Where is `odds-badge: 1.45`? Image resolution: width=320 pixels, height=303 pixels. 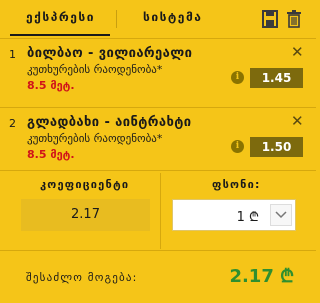 odds-badge: 1.45 is located at coordinates (276, 78).